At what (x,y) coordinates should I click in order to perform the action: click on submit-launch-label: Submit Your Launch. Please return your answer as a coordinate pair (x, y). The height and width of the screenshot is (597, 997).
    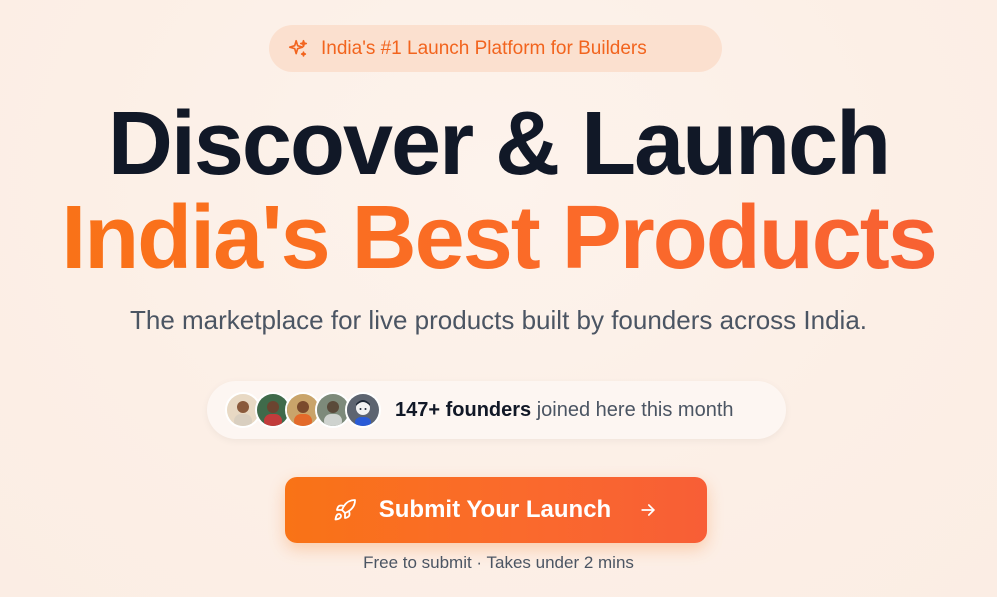
    Looking at the image, I should click on (495, 509).